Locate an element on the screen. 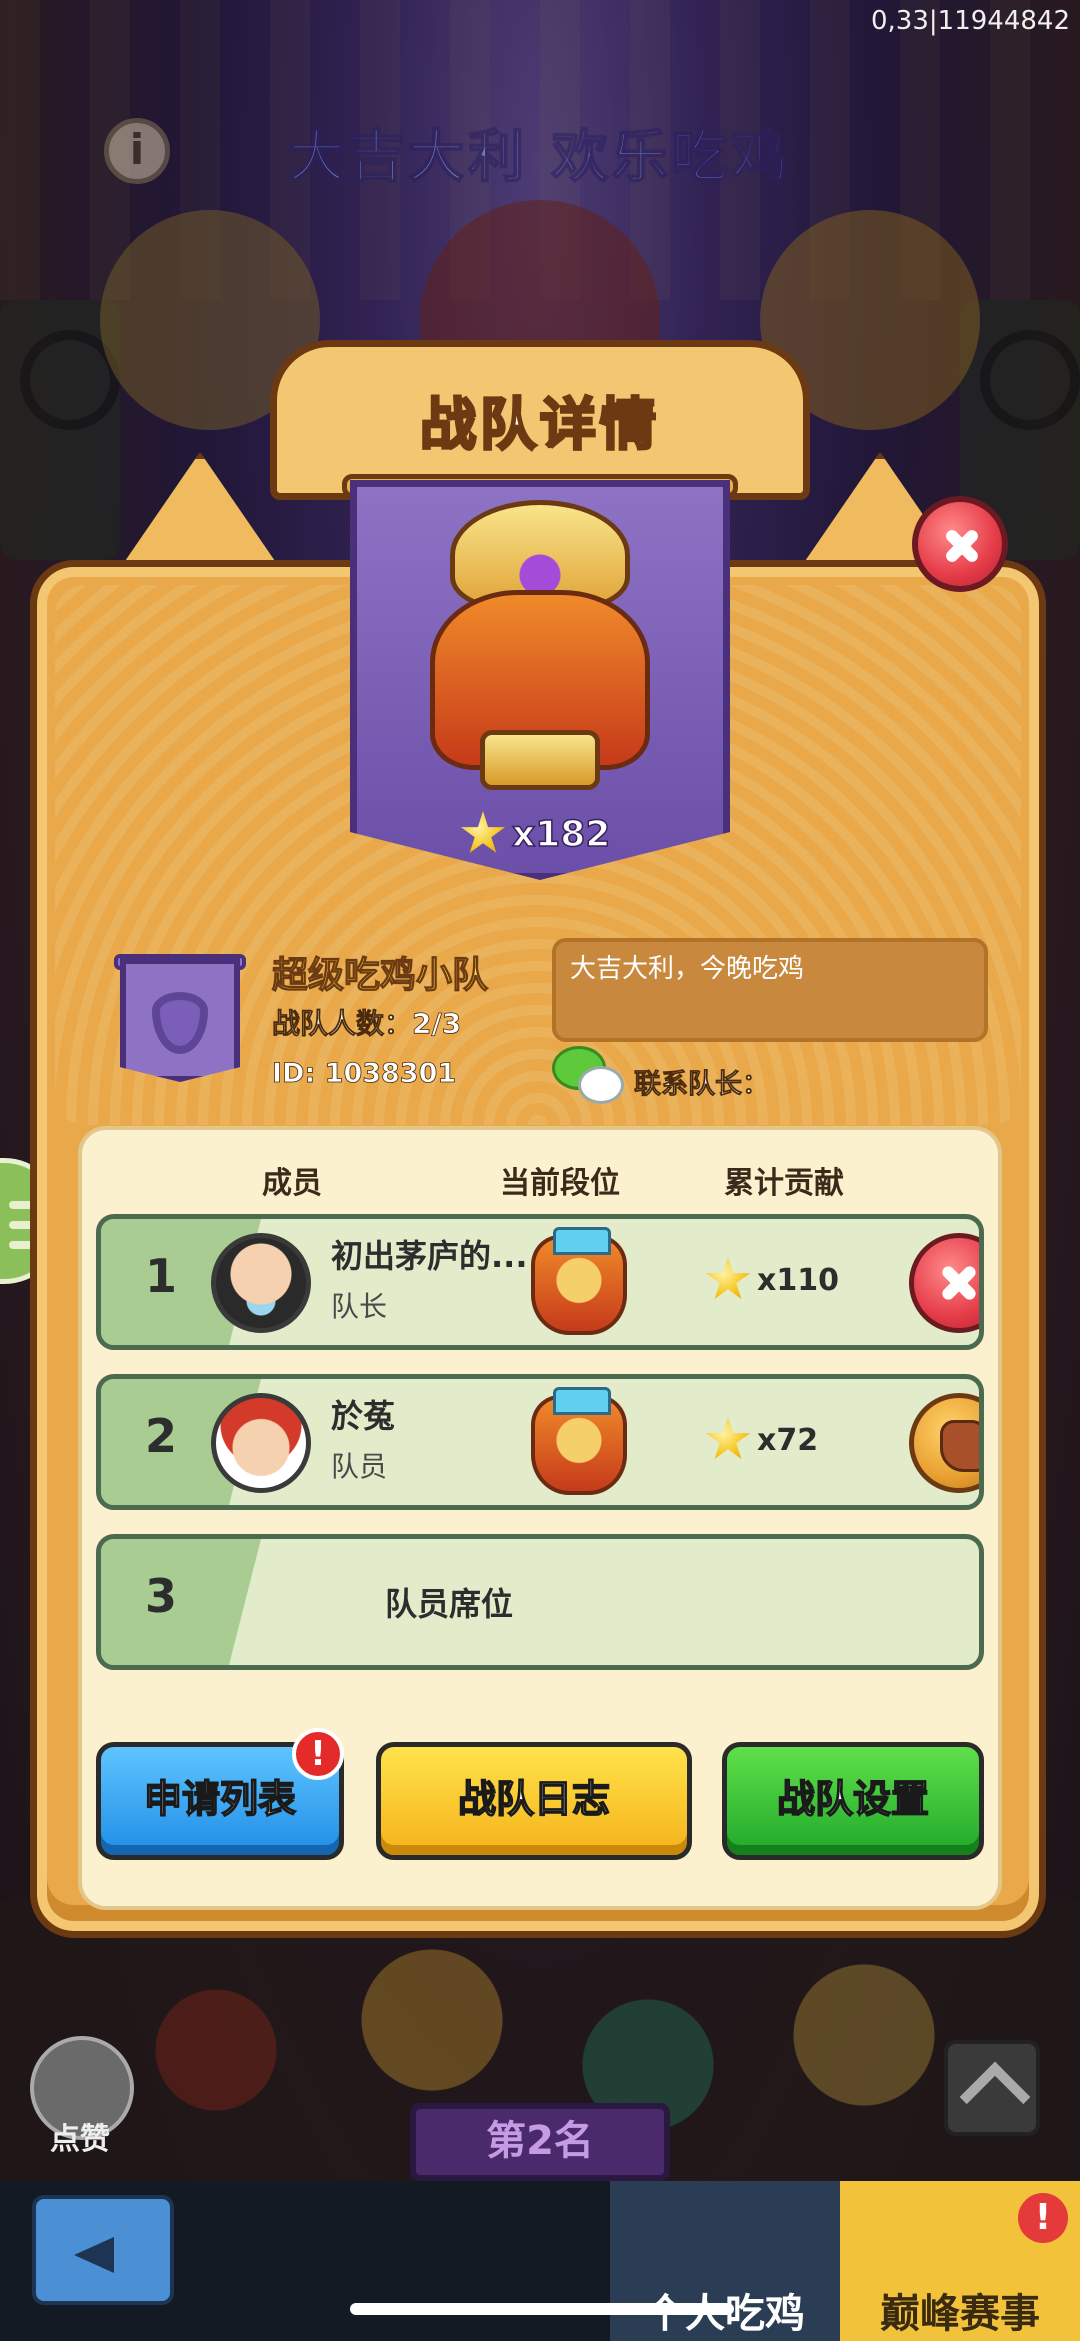 This screenshot has width=1080, height=2341. info-icon: i is located at coordinates (137, 151).